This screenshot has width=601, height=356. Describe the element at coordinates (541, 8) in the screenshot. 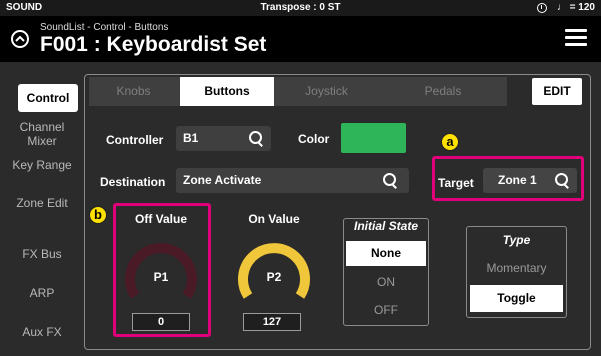

I see `metronome-icon` at that location.